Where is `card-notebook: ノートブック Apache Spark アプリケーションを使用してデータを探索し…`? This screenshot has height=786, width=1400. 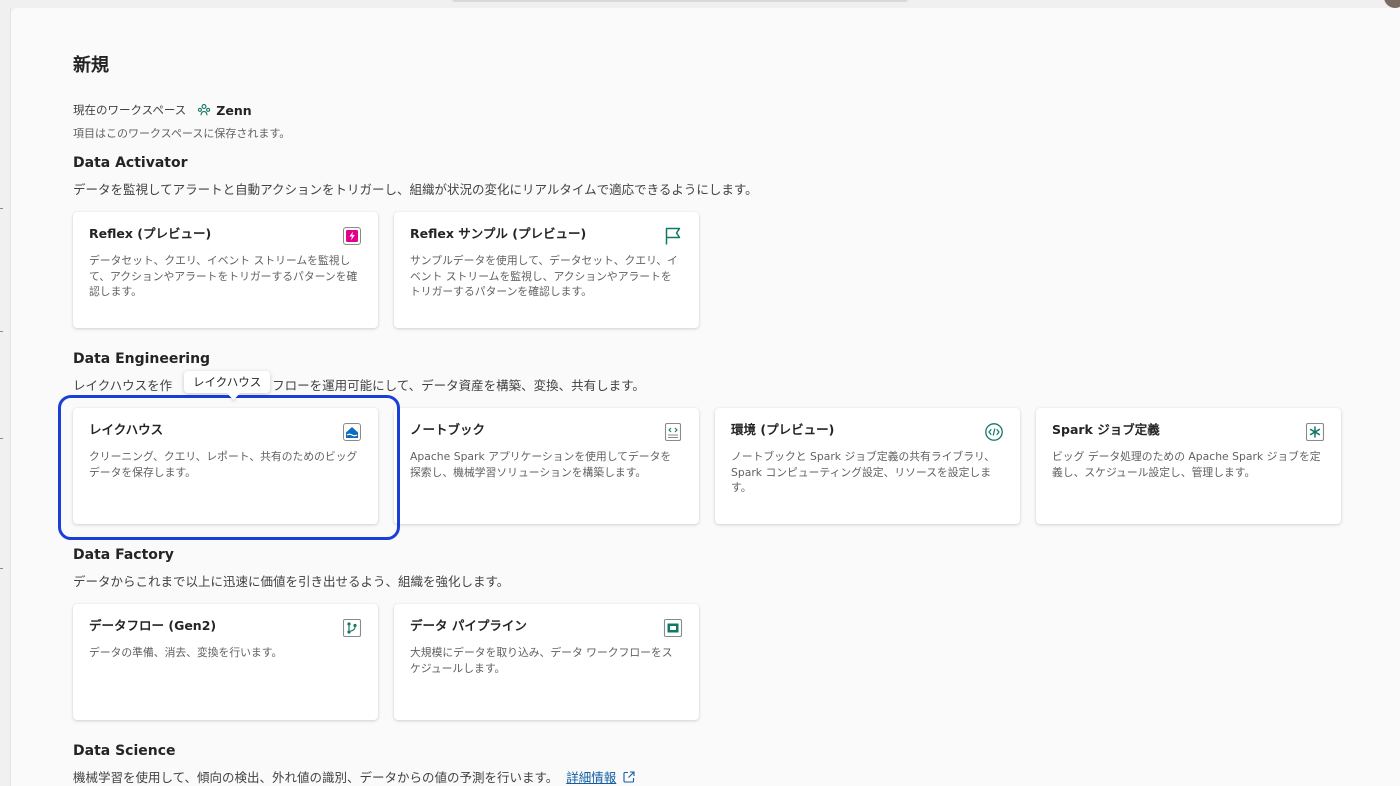 card-notebook: ノートブック Apache Spark アプリケーションを使用してデータを探索し… is located at coordinates (546, 466).